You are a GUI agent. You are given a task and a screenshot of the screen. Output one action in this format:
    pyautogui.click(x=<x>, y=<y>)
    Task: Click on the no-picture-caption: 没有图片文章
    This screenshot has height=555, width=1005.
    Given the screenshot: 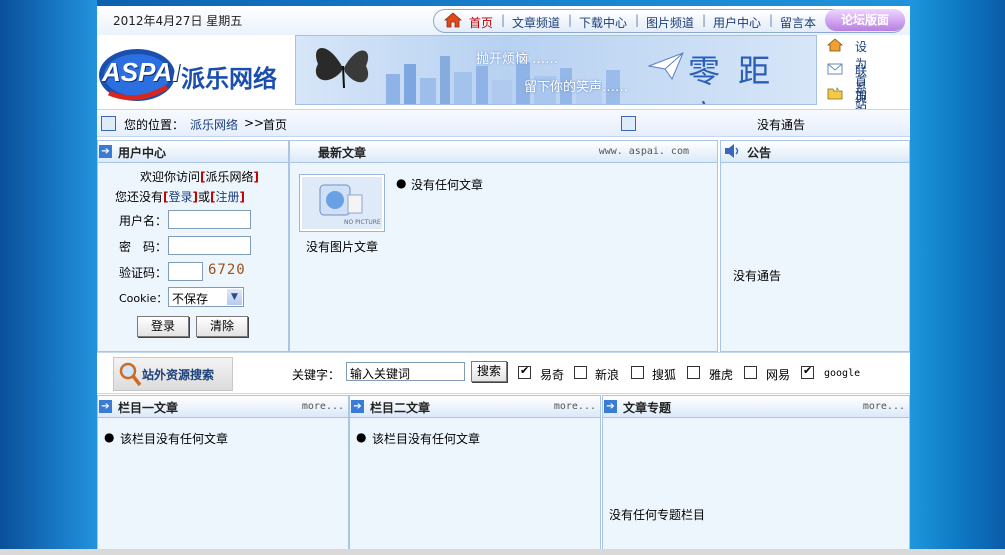 What is the action you would take?
    pyautogui.click(x=342, y=247)
    